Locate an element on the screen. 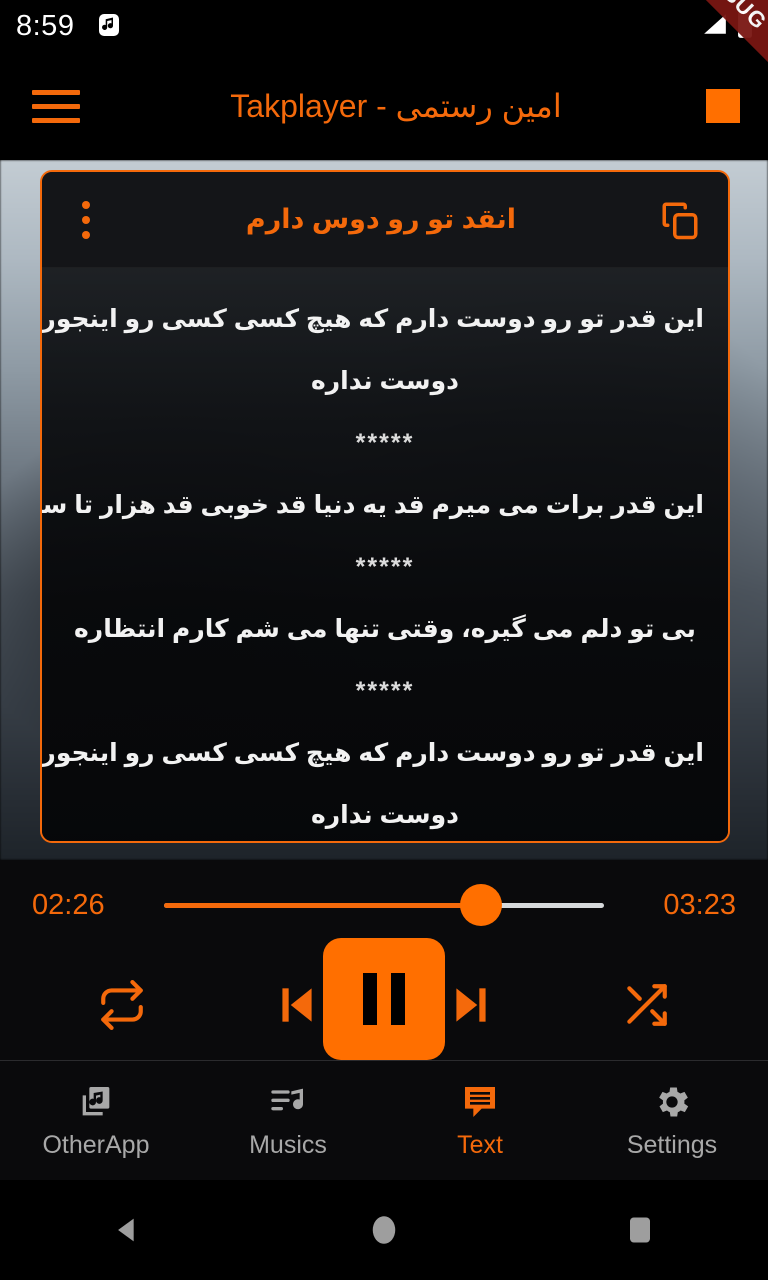 This screenshot has height=1280, width=768. playlist-music-icon is located at coordinates (288, 1102).